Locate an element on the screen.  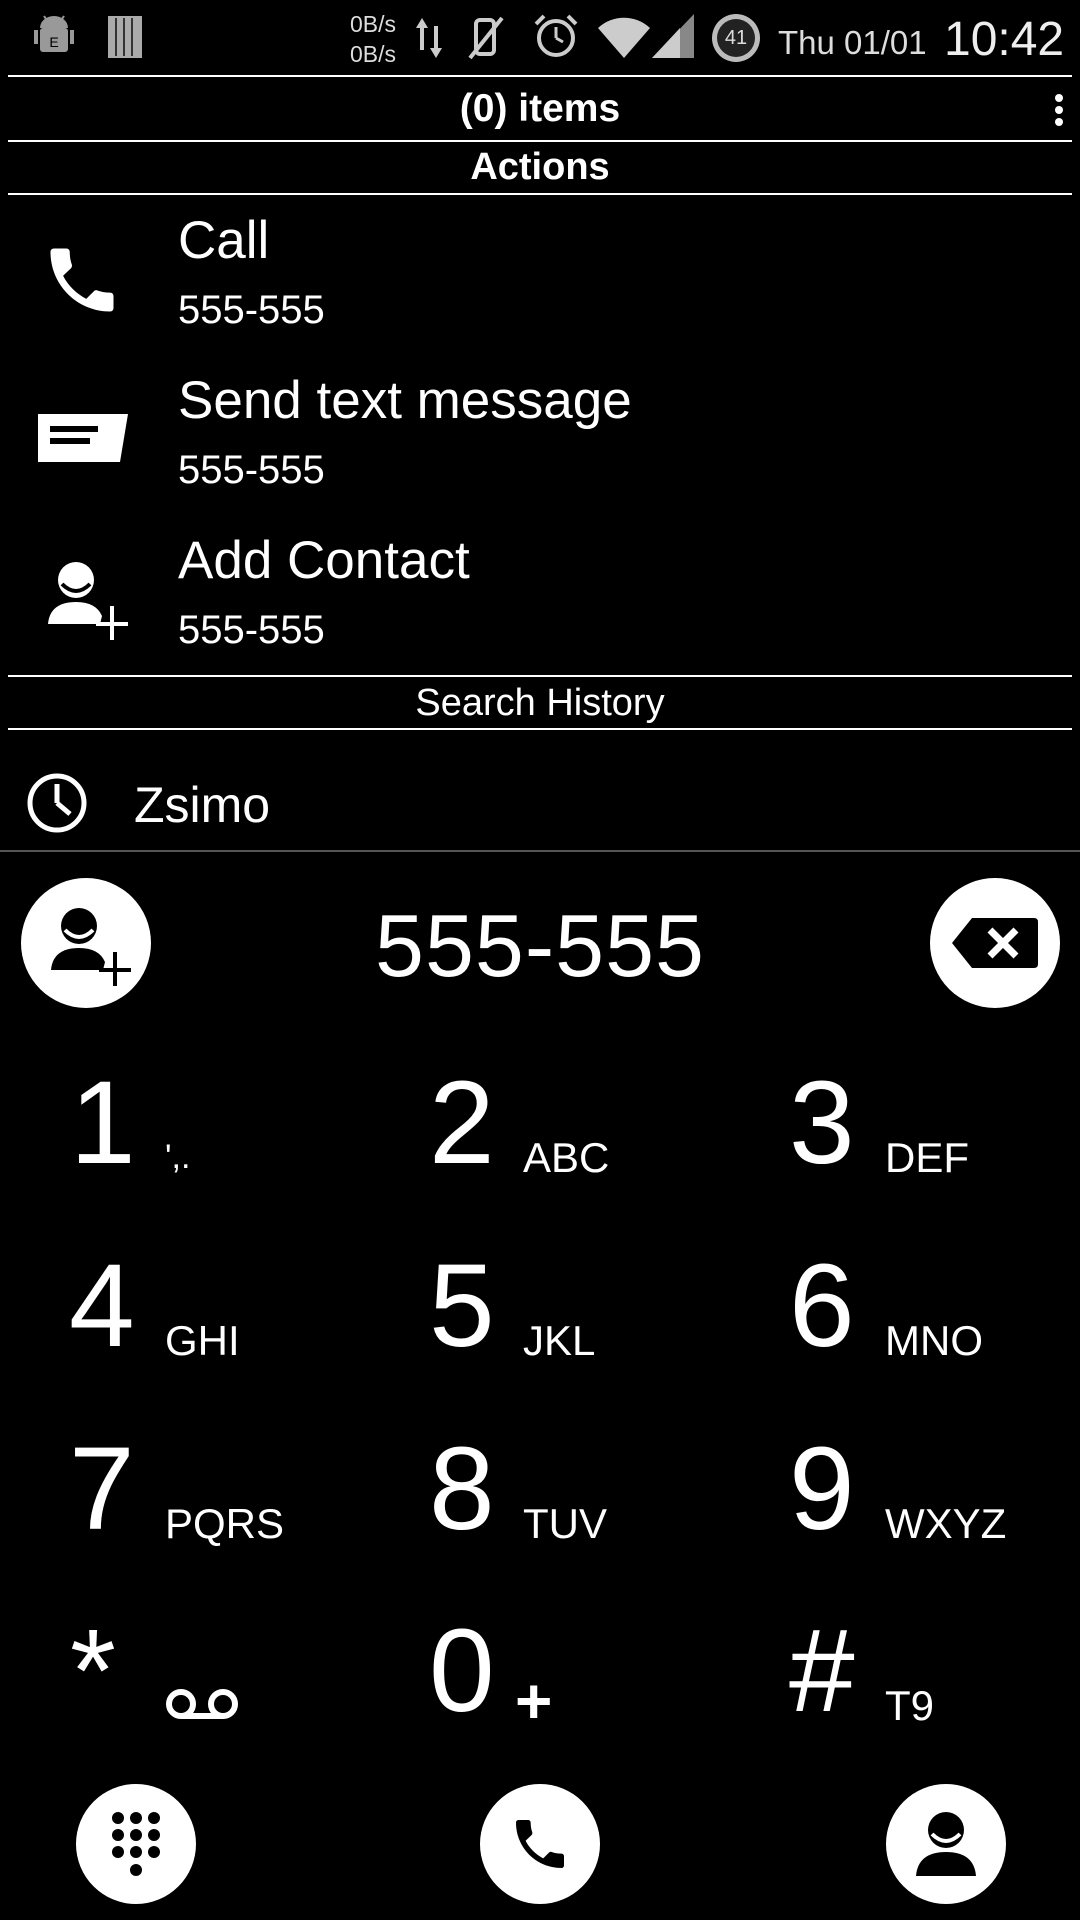
key-6: 6 MNO is located at coordinates (932, 1337).